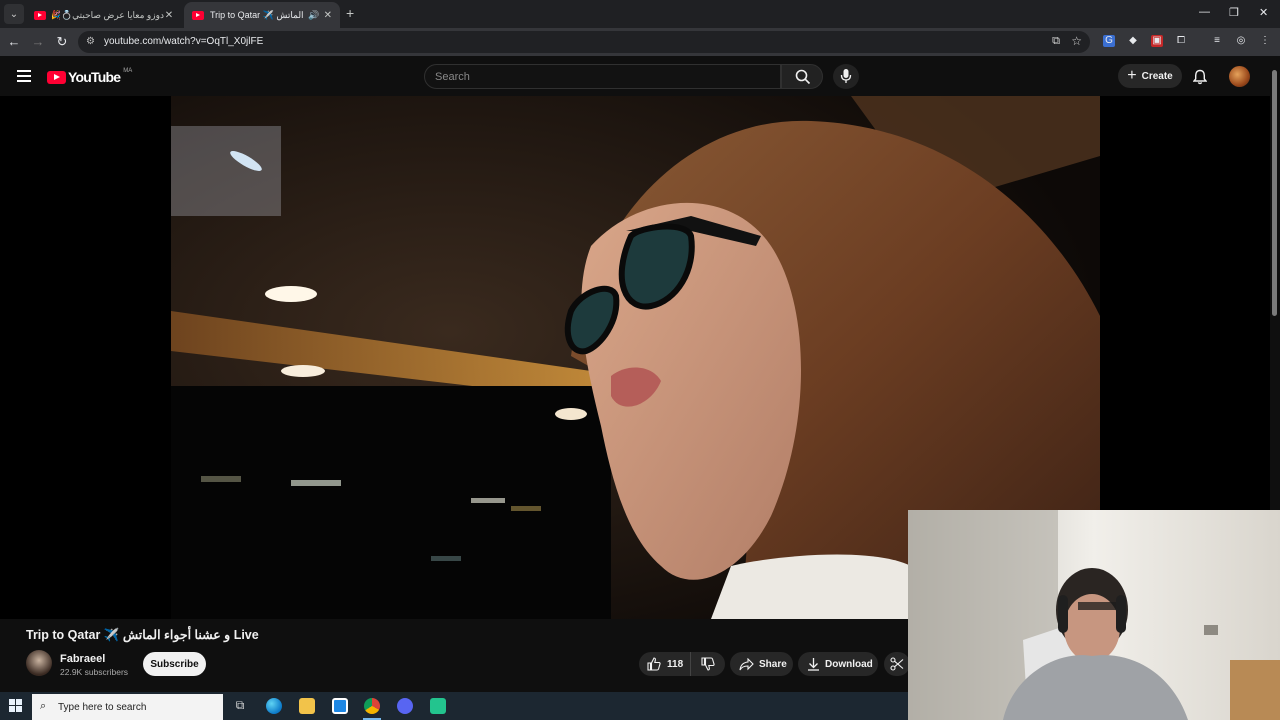 The height and width of the screenshot is (720, 1280). Describe the element at coordinates (454, 706) in the screenshot. I see `windows-taskbar: ⌕ Type here to search ⧉` at that location.